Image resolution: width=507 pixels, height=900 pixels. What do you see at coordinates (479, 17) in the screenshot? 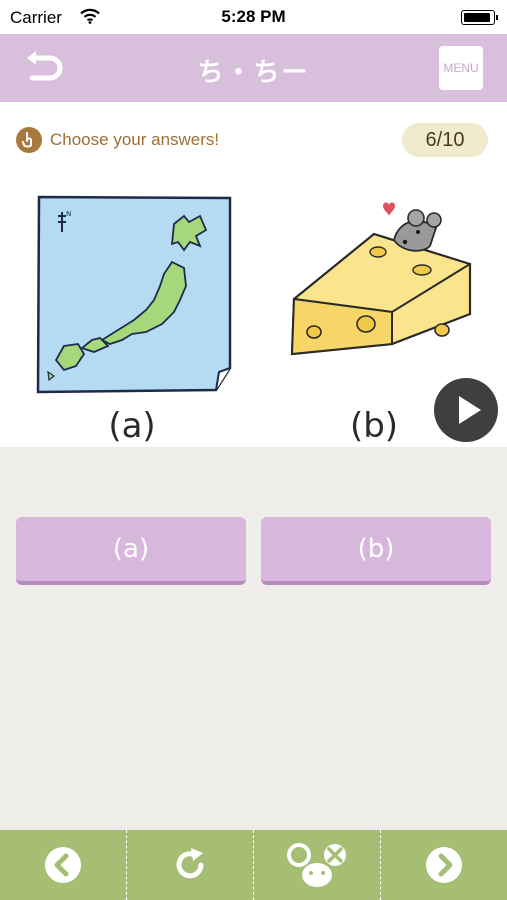
I see `battery-icon` at bounding box center [479, 17].